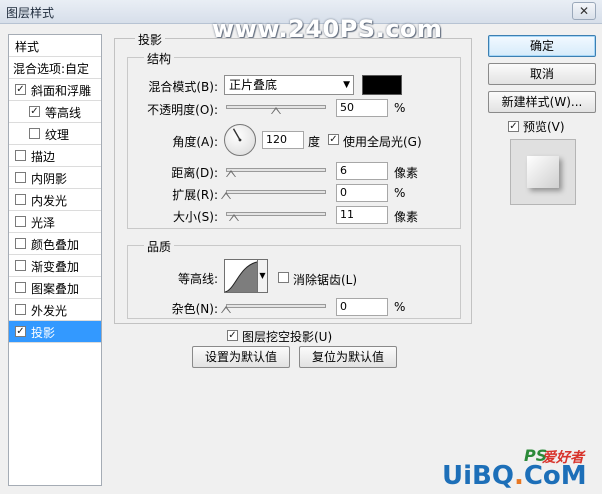 Image resolution: width=602 pixels, height=494 pixels. Describe the element at coordinates (55, 134) in the screenshot. I see `style-item: 纹理` at that location.